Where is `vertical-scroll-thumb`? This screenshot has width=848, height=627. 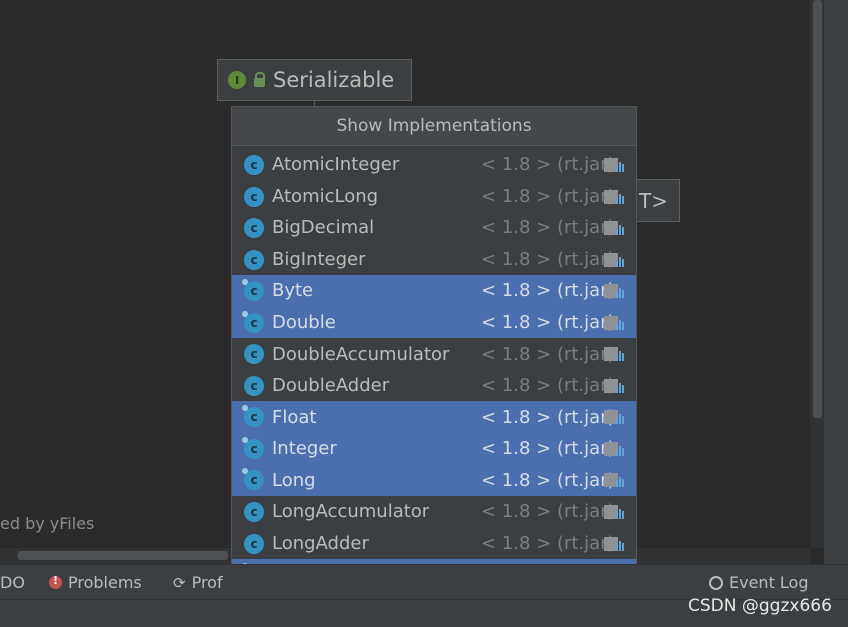
vertical-scroll-thumb is located at coordinates (817, 209).